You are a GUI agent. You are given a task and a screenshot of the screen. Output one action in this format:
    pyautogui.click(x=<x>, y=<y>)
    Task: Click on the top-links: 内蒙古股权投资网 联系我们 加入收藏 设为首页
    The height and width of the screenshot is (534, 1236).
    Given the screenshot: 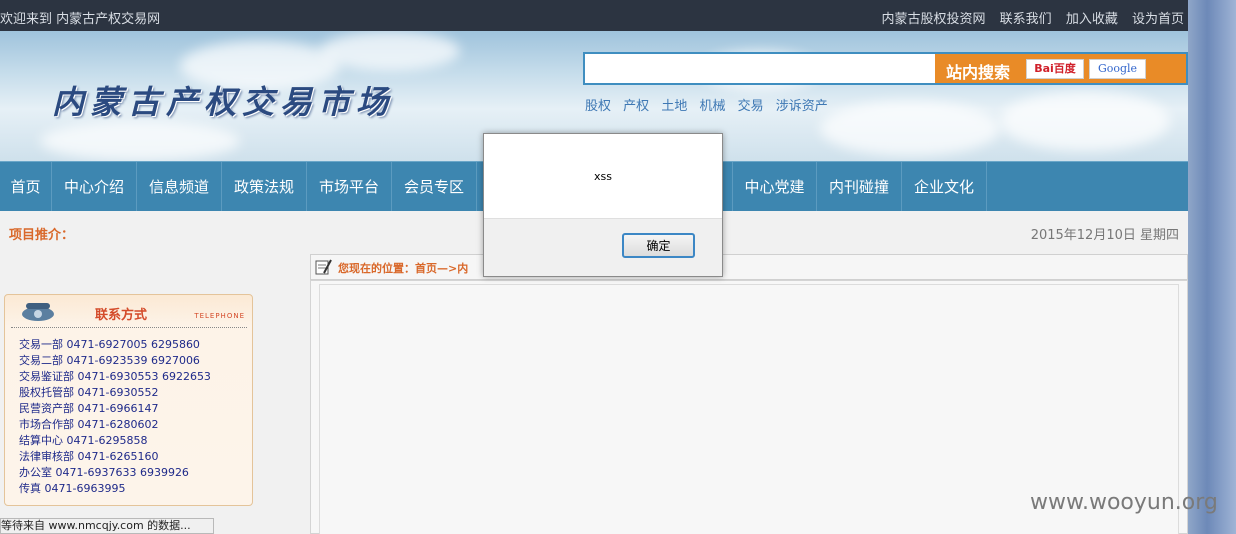 What is the action you would take?
    pyautogui.click(x=1028, y=17)
    